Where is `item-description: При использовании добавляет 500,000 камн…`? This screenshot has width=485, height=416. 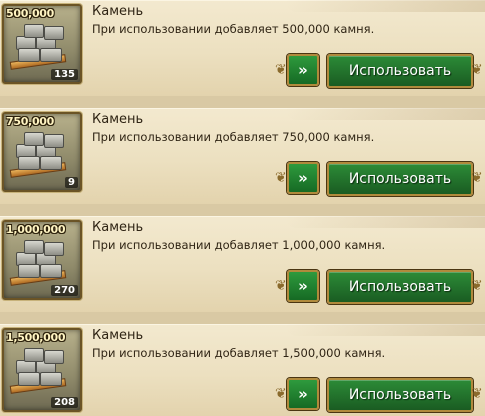
item-description: При использовании добавляет 500,000 камн… is located at coordinates (233, 29).